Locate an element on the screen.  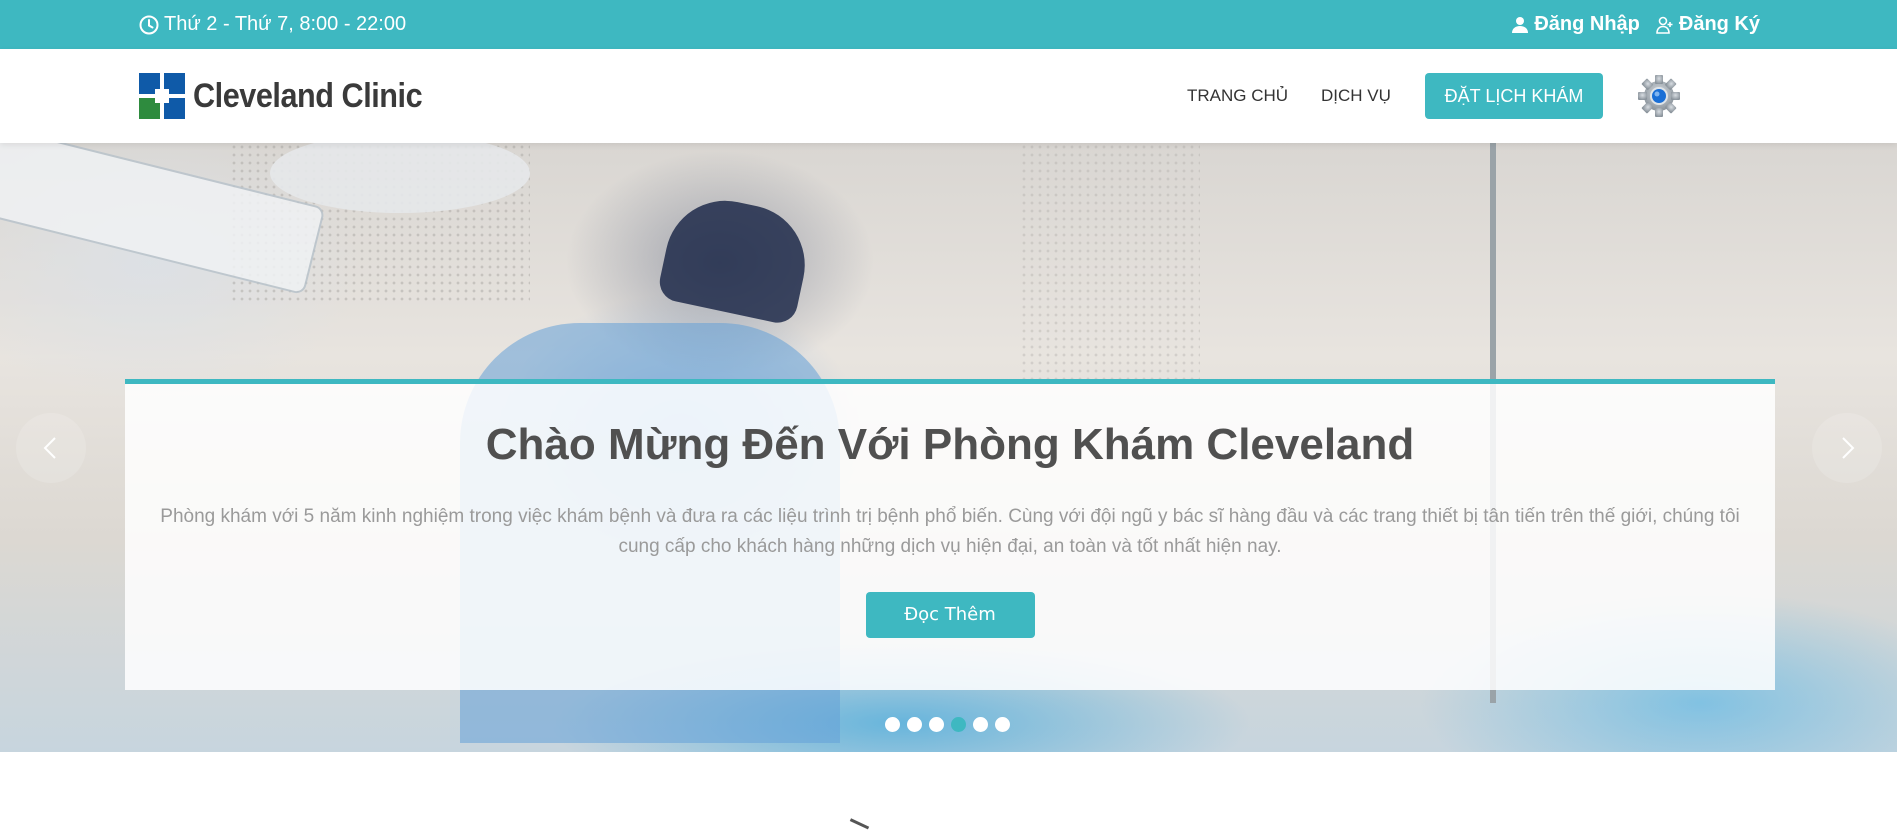
chevron-right-icon is located at coordinates (1848, 448).